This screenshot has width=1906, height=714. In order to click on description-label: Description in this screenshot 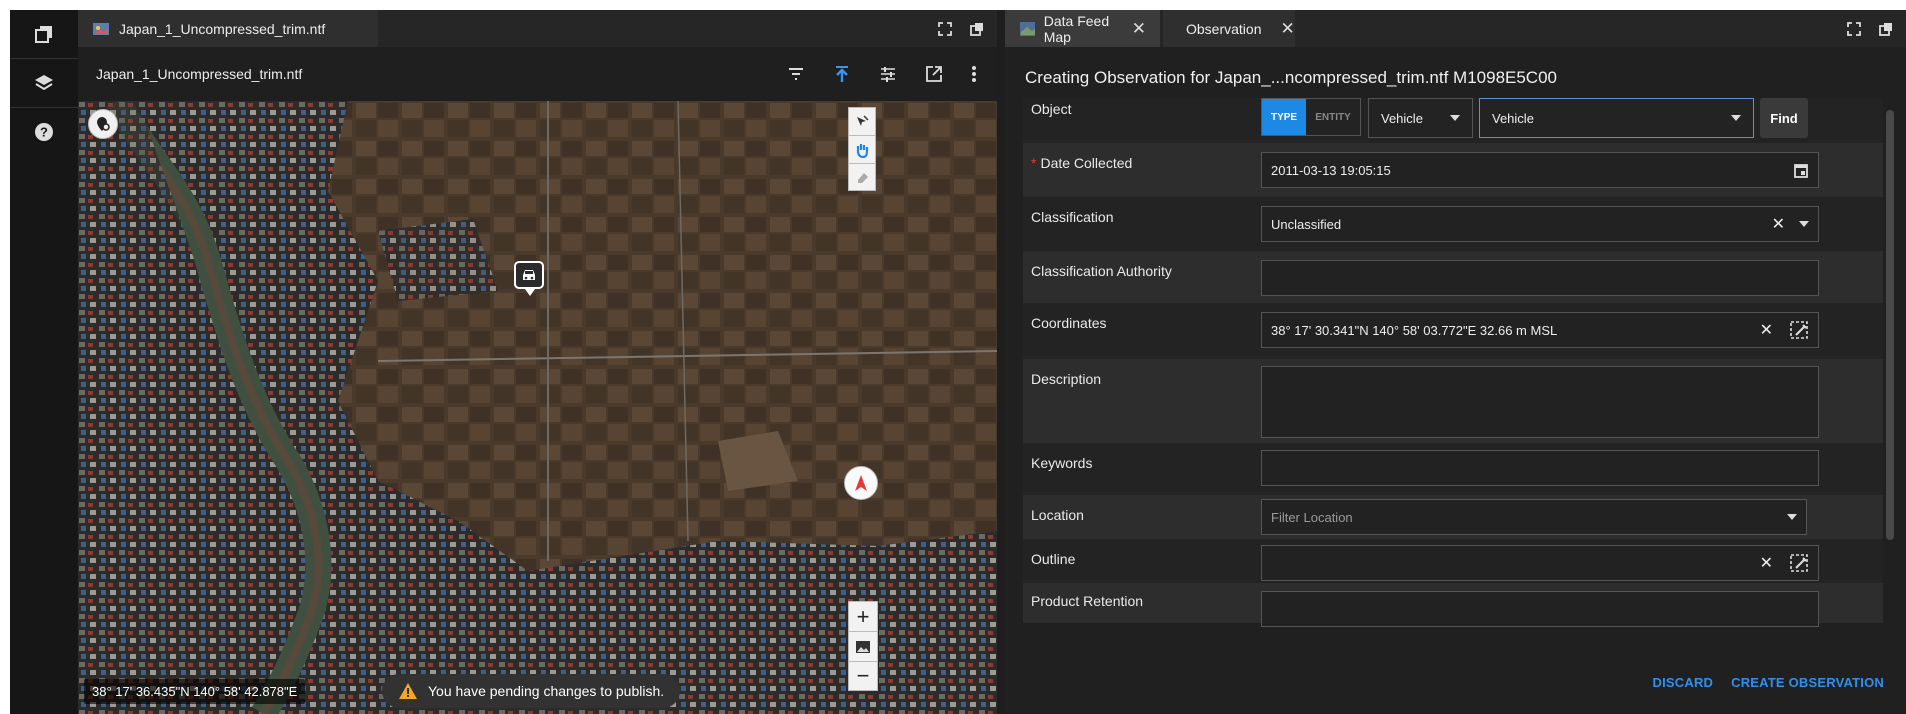, I will do `click(1066, 379)`.